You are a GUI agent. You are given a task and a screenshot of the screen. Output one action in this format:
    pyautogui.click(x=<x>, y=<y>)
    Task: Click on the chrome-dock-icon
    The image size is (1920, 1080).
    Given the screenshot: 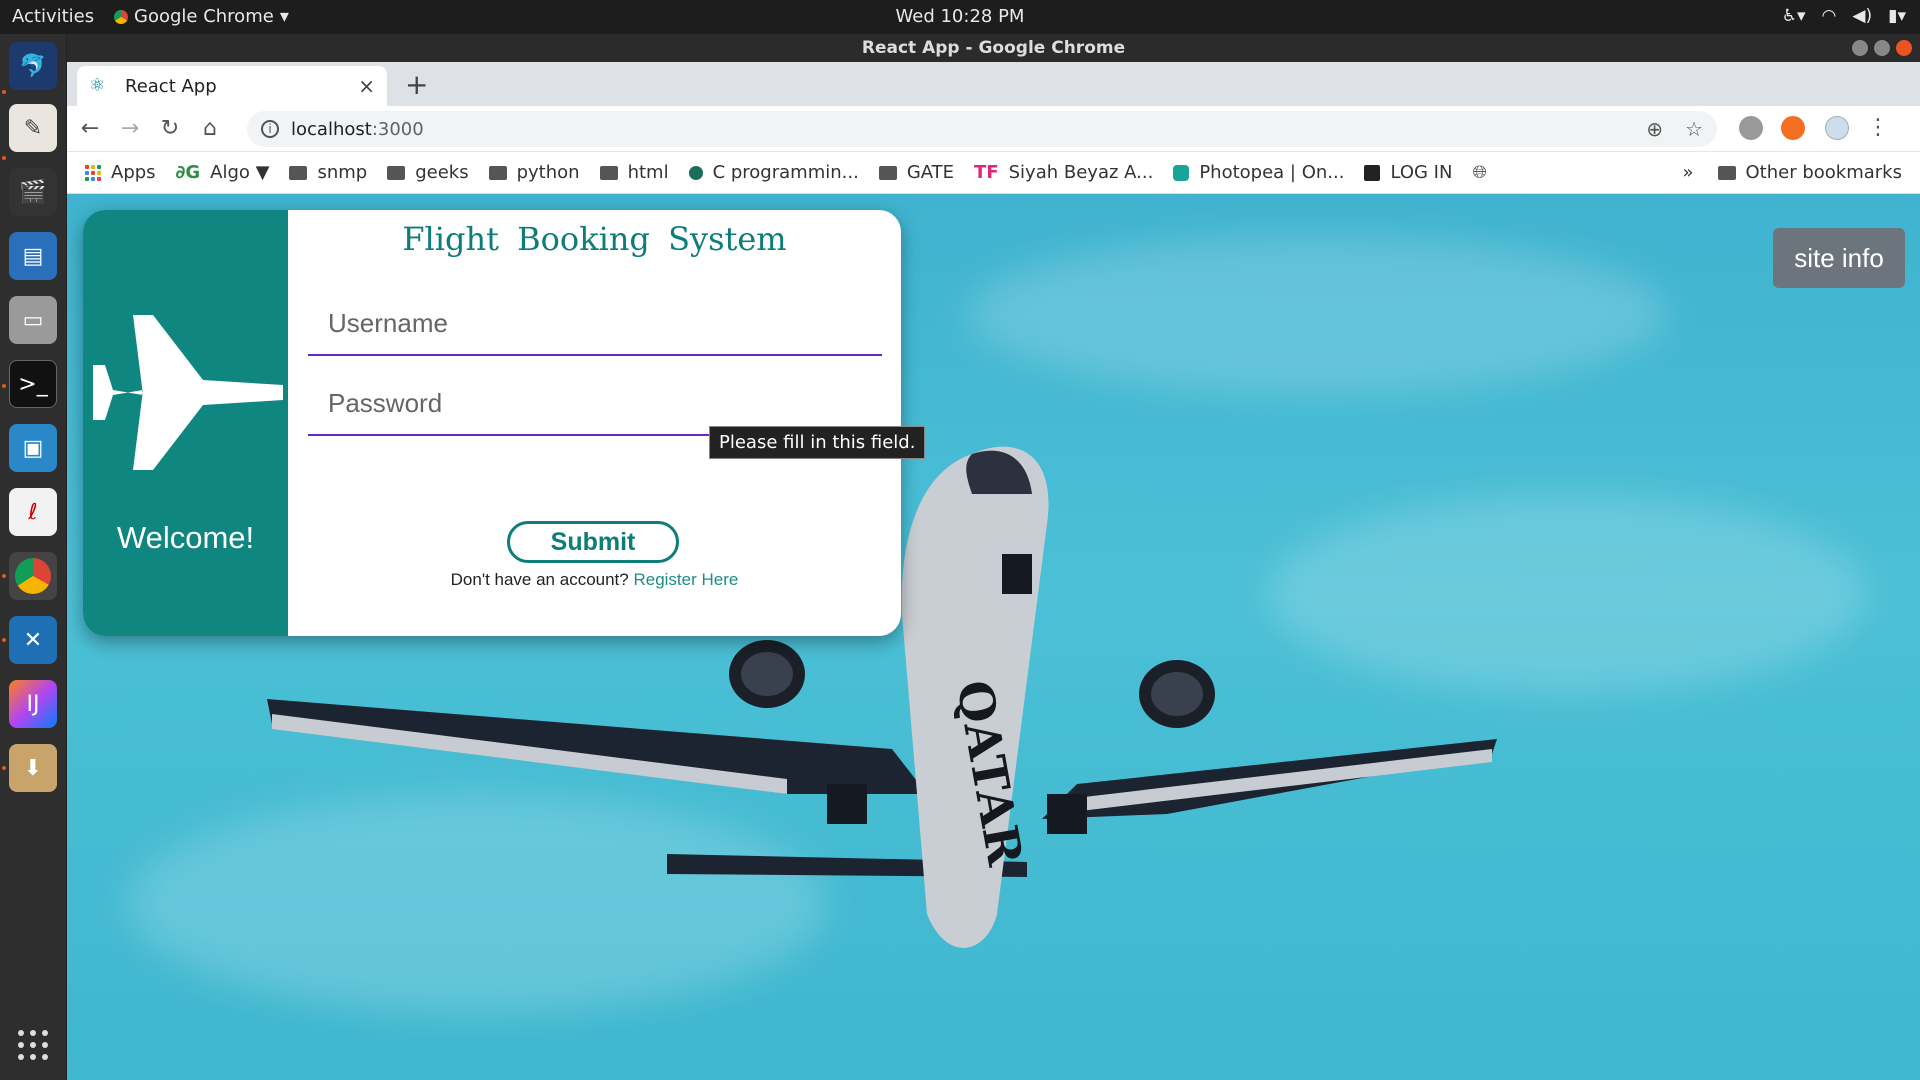 What is the action you would take?
    pyautogui.click(x=33, y=576)
    